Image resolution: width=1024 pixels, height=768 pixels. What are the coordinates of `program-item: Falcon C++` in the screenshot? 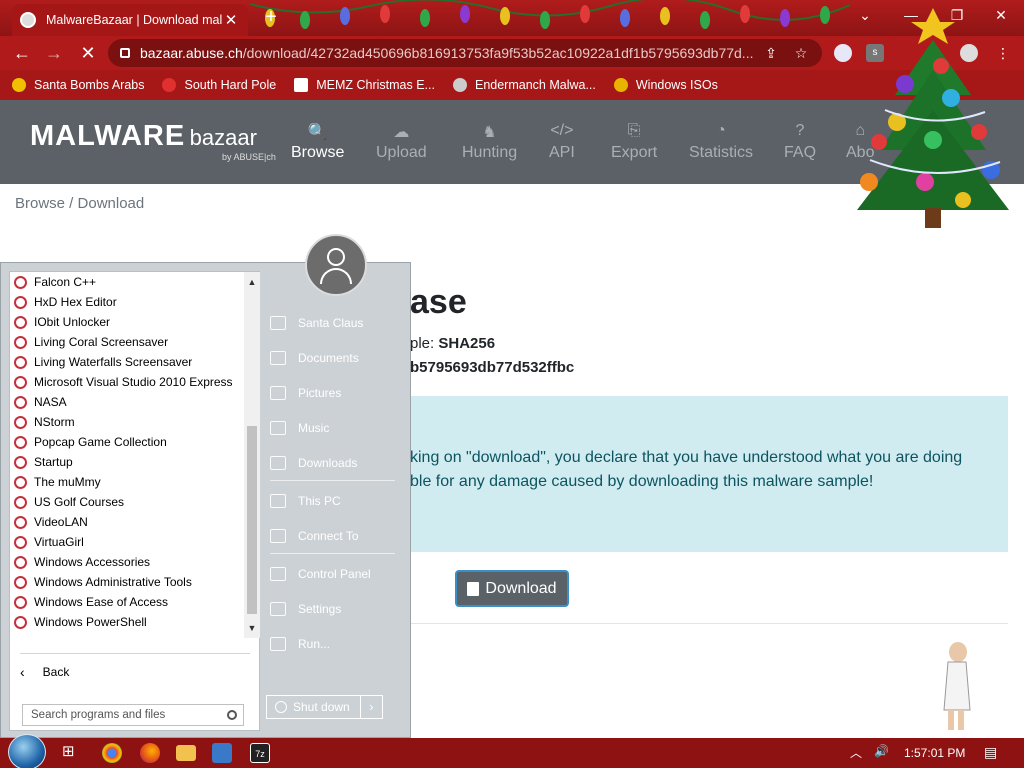 It's located at (127, 282).